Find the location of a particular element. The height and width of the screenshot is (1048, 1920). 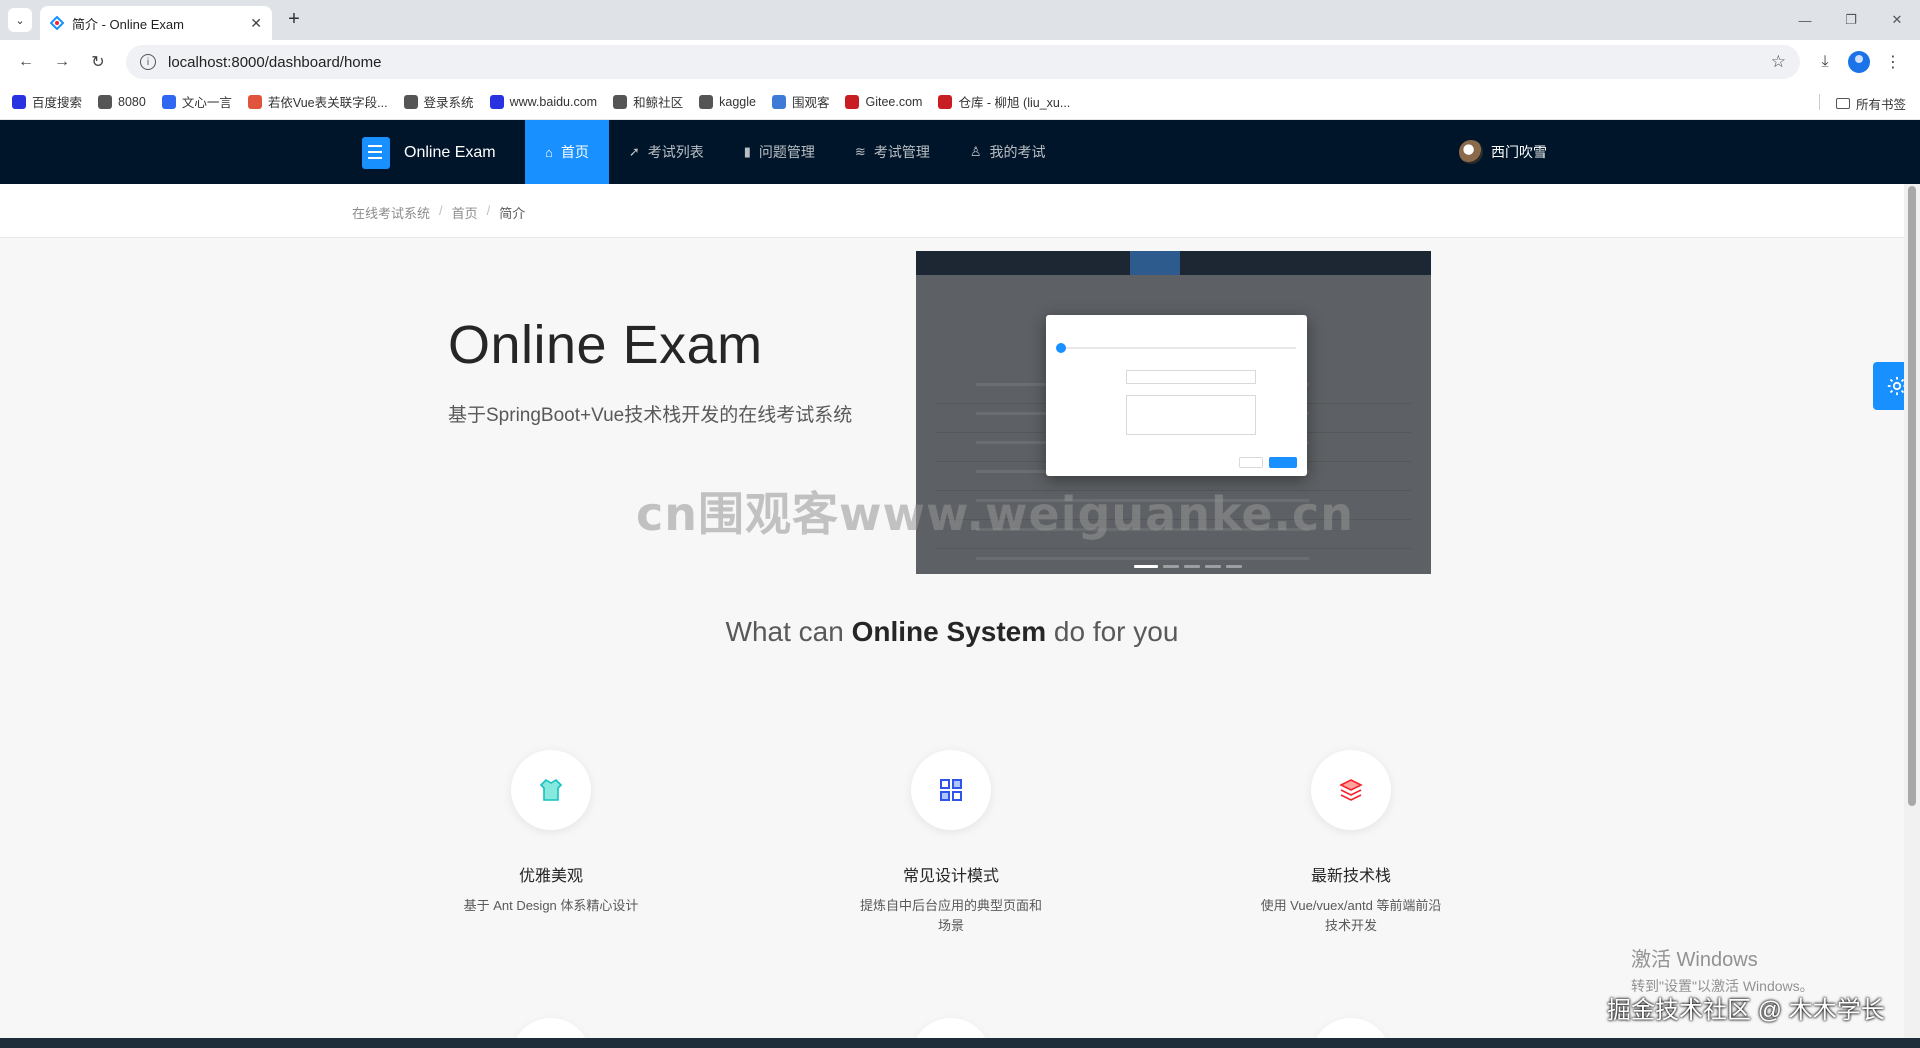

bookmark-item: 百度搜索 is located at coordinates (47, 101).